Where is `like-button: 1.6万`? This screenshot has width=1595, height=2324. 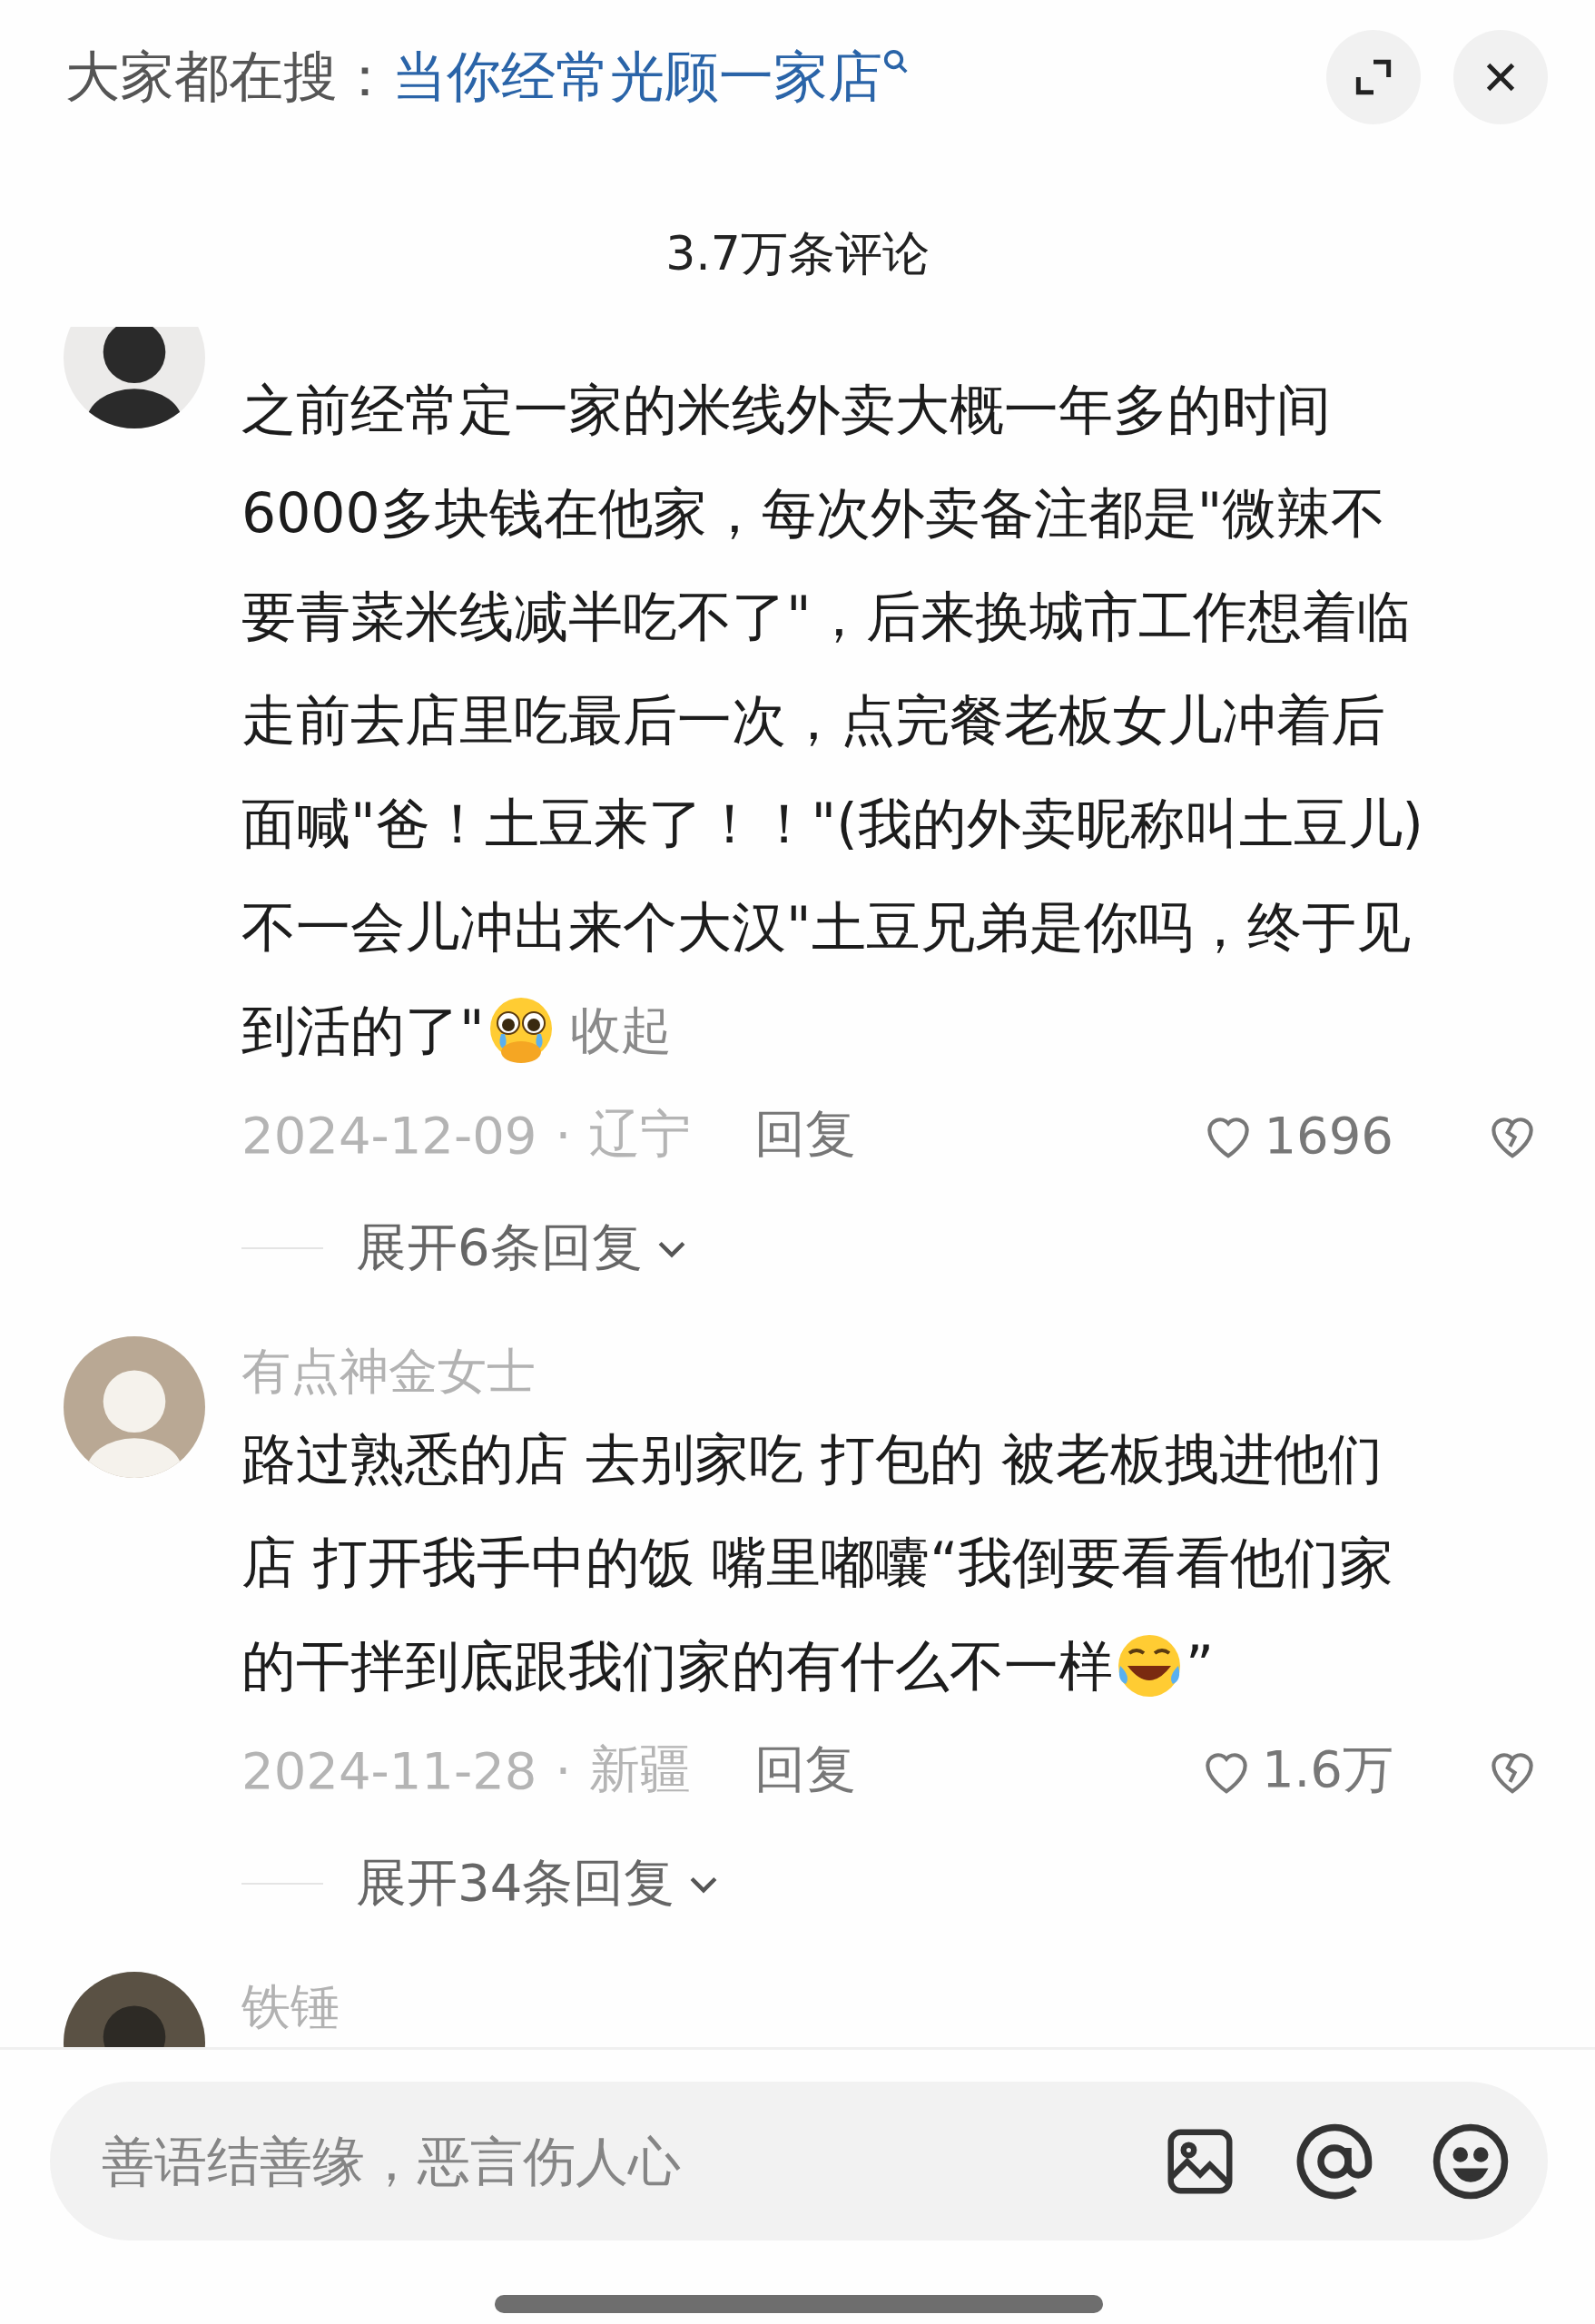 like-button: 1.6万 is located at coordinates (1295, 1770).